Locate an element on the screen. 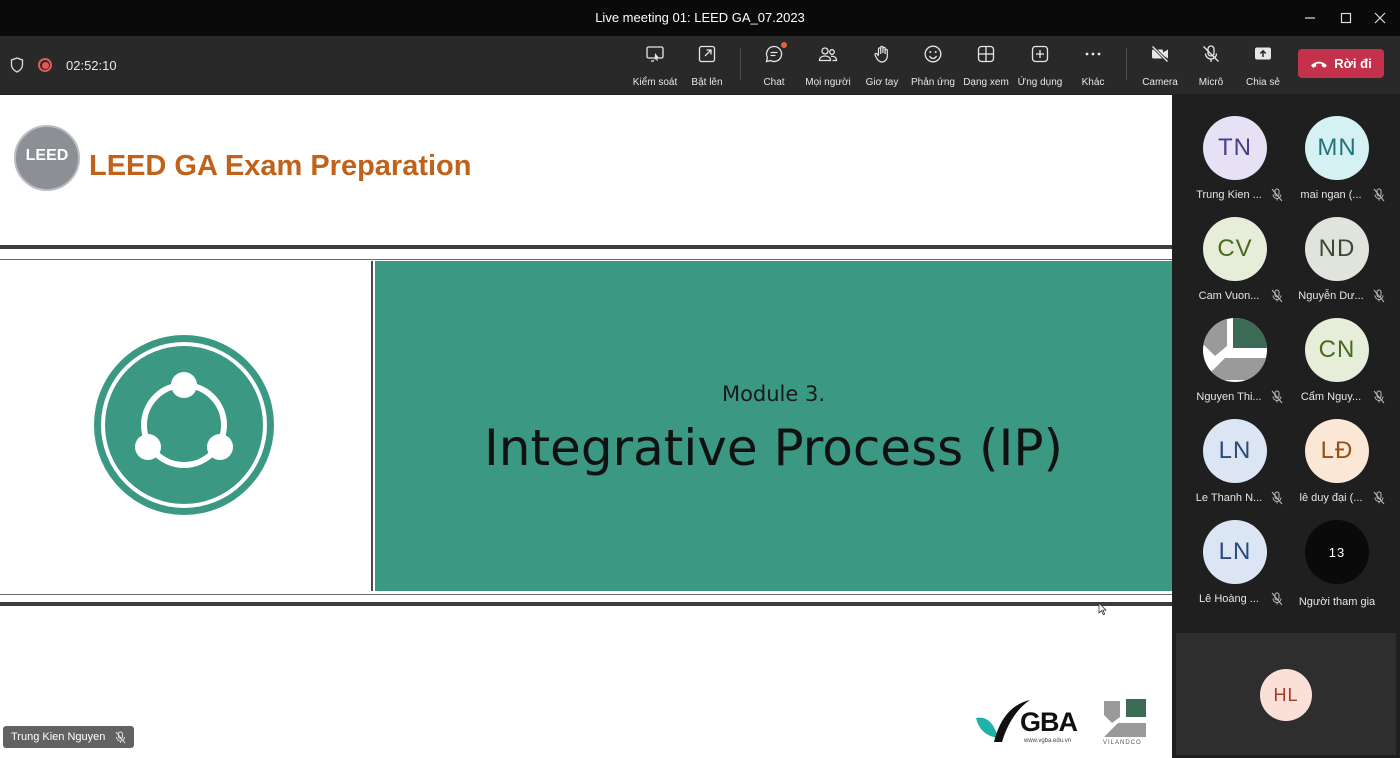  avatar: LĐ is located at coordinates (1337, 451).